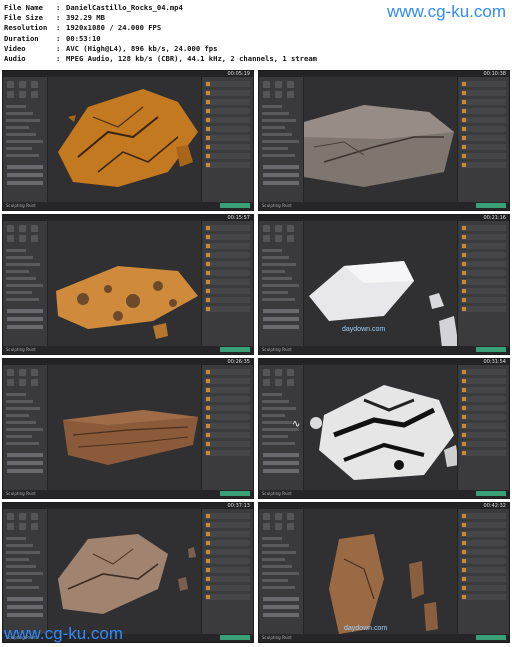 The height and width of the screenshot is (647, 512). What do you see at coordinates (128, 428) in the screenshot?
I see `thumbnail-5: 00:26:35 Sculpting Paint` at bounding box center [128, 428].